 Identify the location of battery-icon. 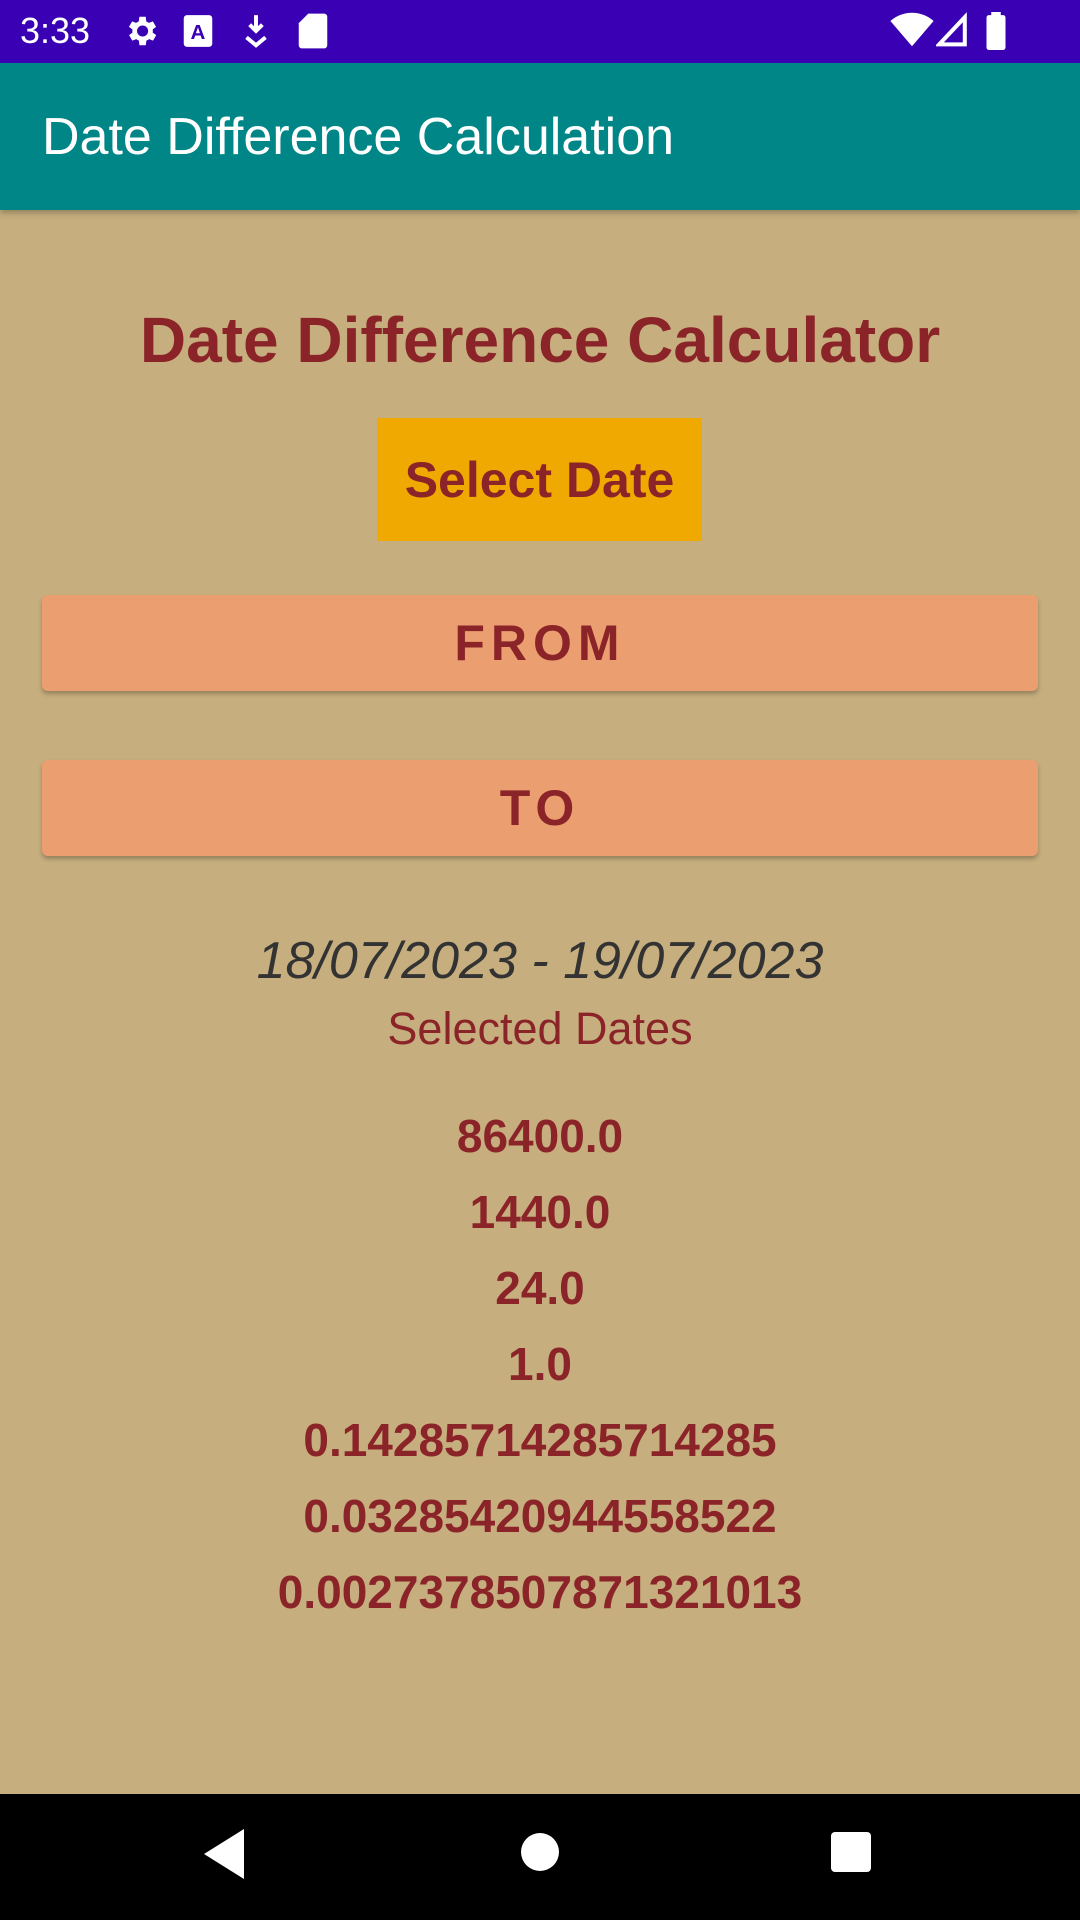
(996, 33).